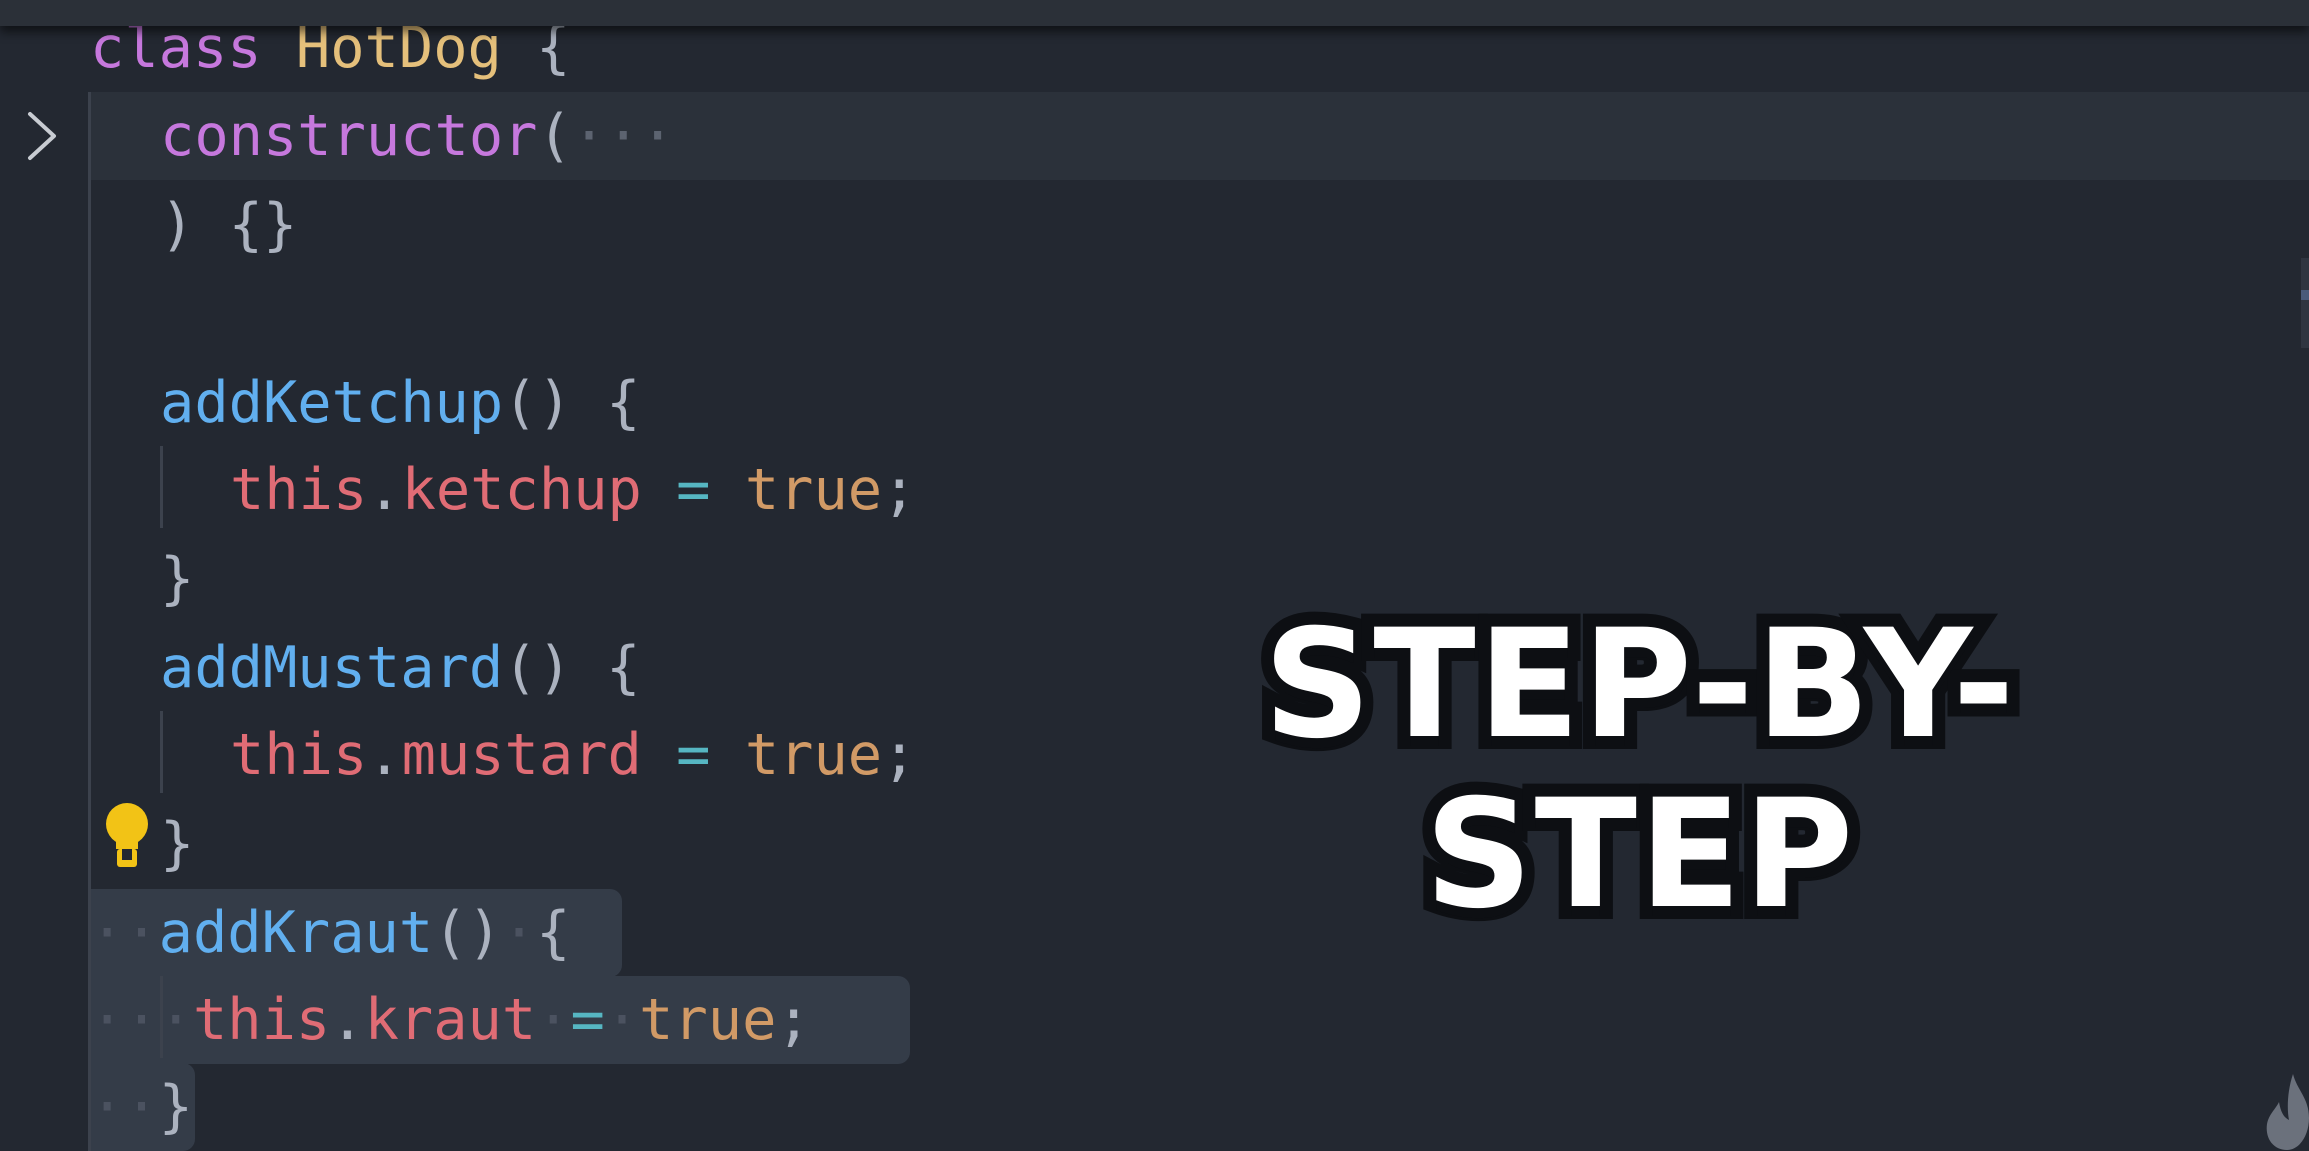 This screenshot has height=1151, width=2309. I want to click on code-token: (, so click(554, 136).